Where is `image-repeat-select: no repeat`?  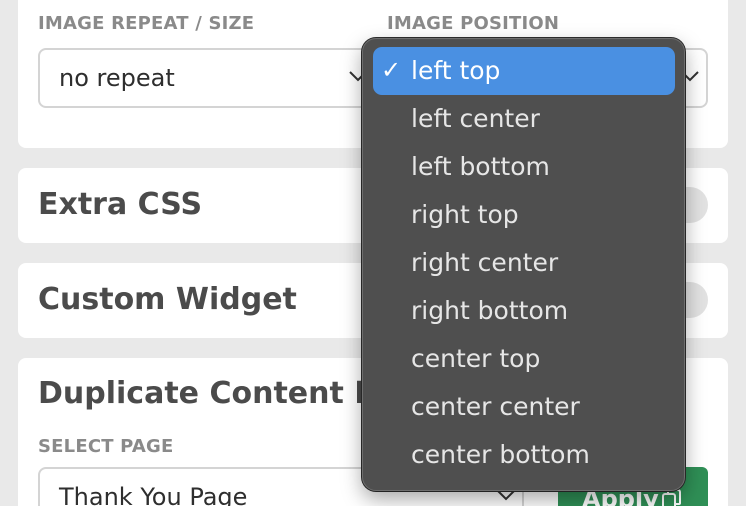
image-repeat-select: no repeat is located at coordinates (203, 78).